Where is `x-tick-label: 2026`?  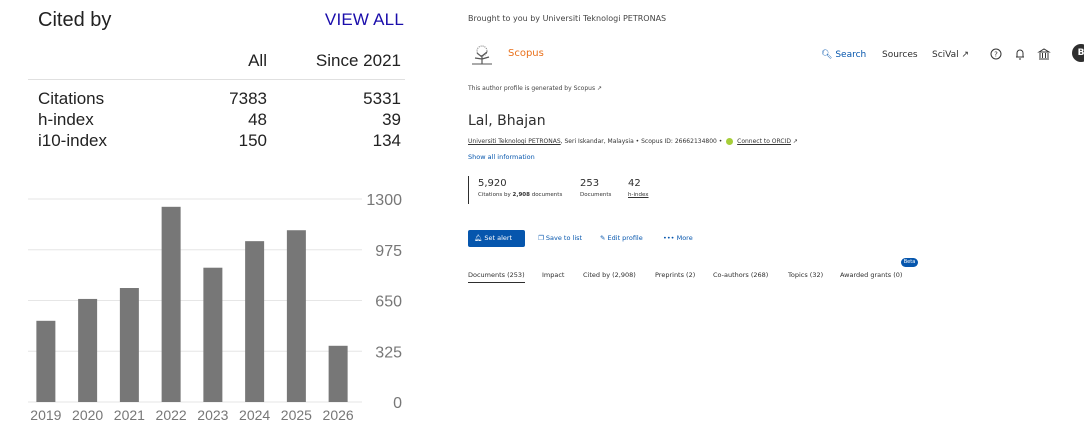
x-tick-label: 2026 is located at coordinates (338, 415).